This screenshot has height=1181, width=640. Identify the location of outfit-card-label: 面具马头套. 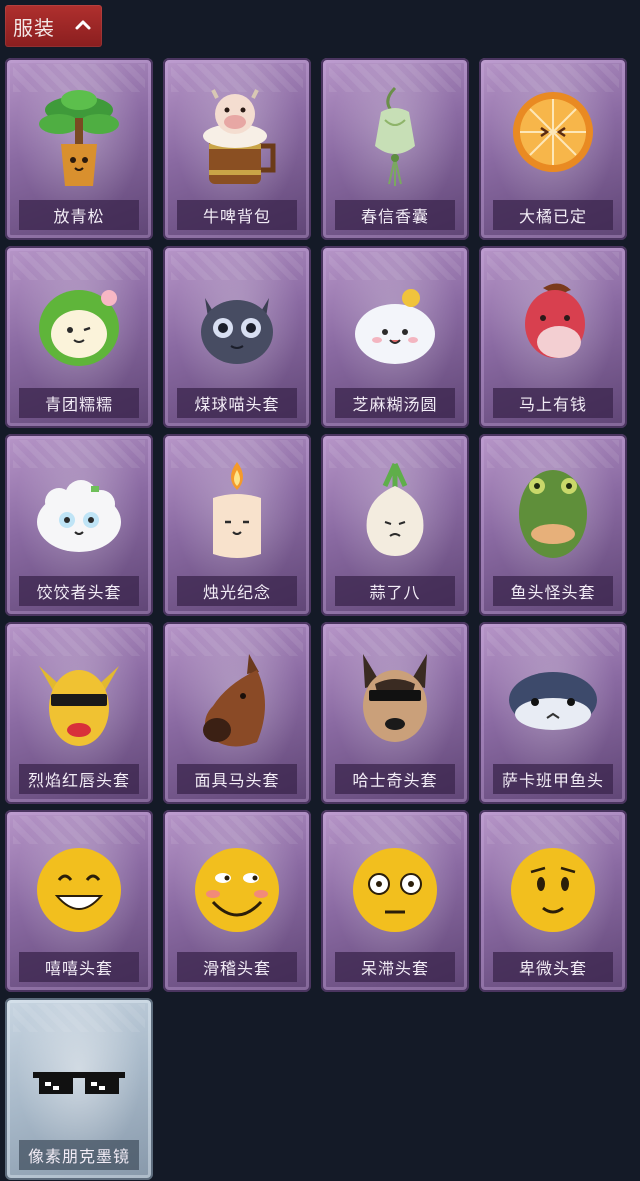
(237, 779).